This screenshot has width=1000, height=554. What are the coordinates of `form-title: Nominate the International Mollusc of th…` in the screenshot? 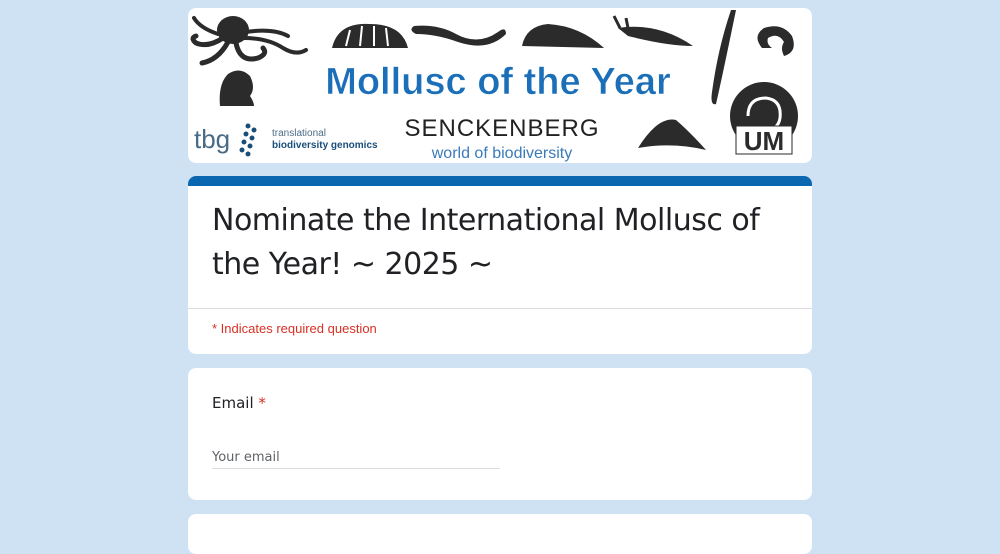 It's located at (486, 242).